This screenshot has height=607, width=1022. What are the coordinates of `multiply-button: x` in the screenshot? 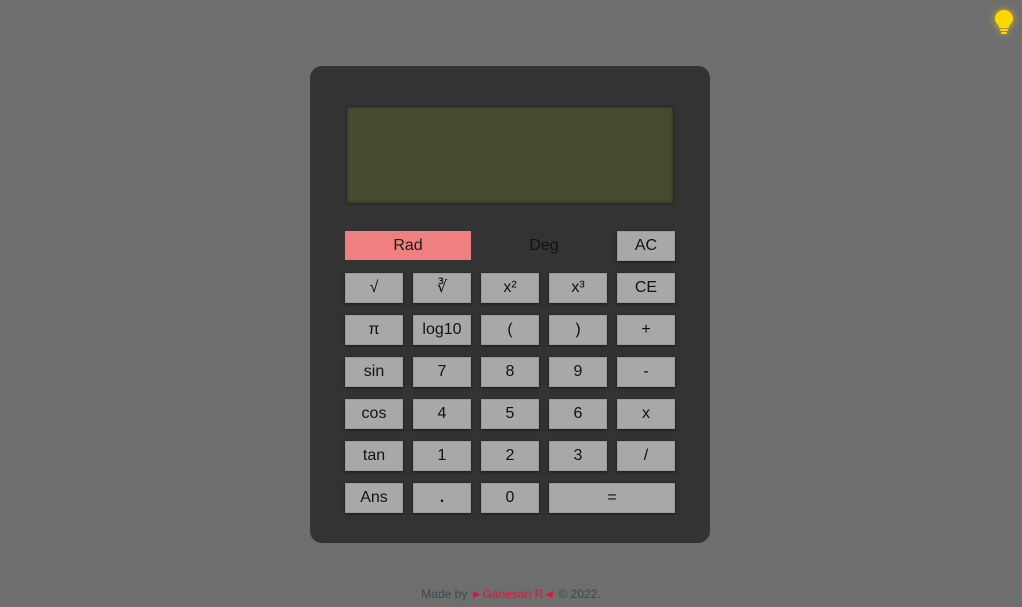 It's located at (646, 414).